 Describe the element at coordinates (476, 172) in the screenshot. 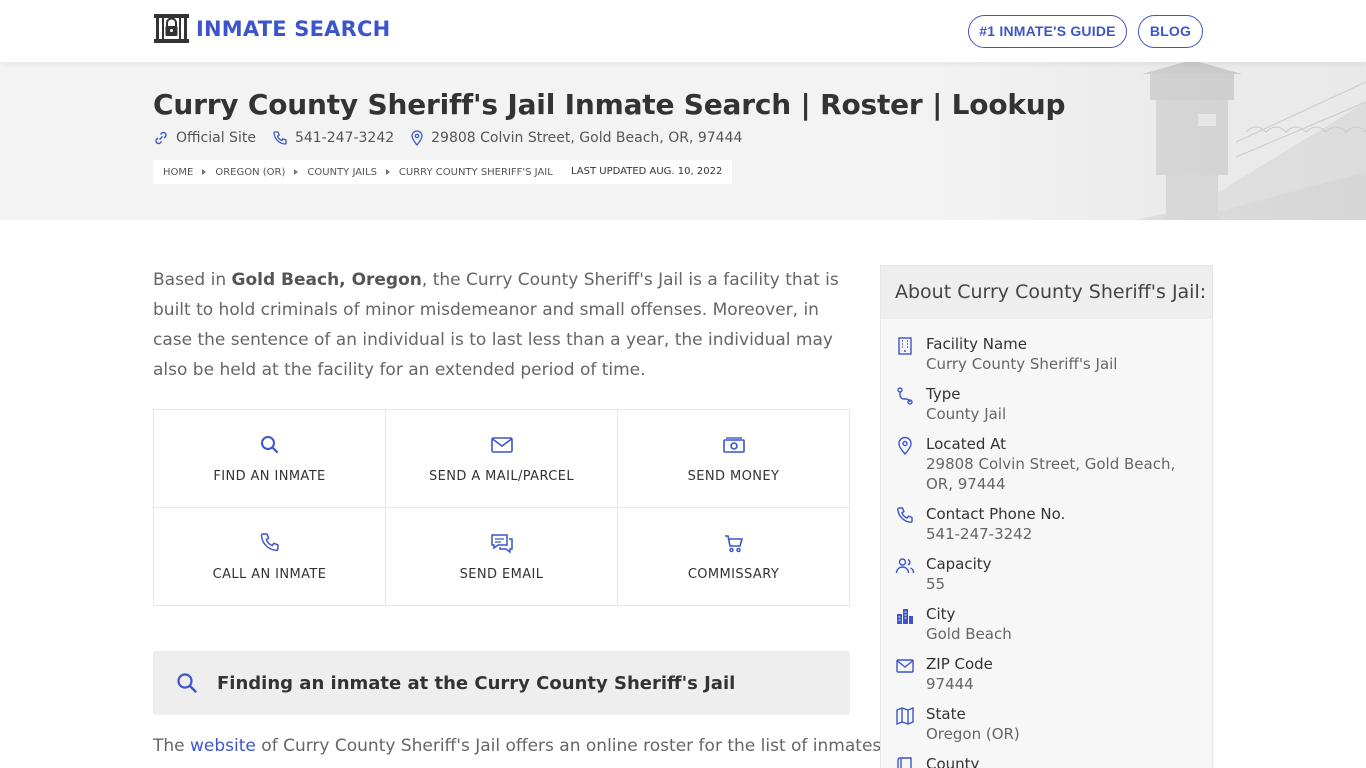

I see `breadcrumb-current: CURRY COUNTY SHERIFF'S JAIL` at that location.